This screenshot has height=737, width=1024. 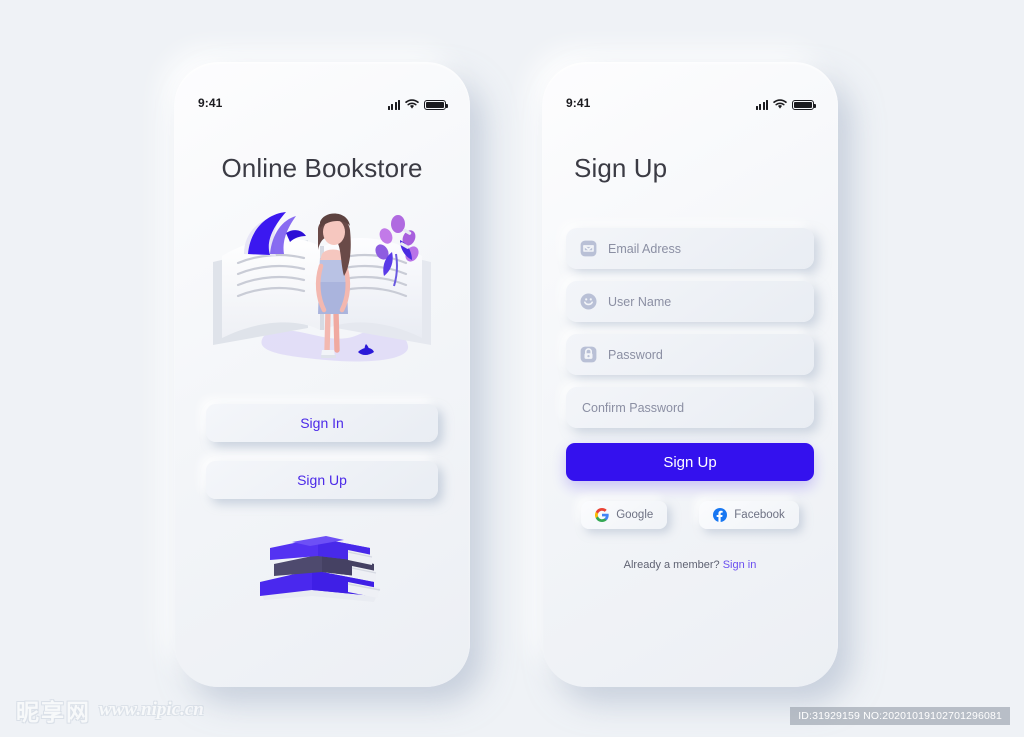 What do you see at coordinates (602, 515) in the screenshot?
I see `google-icon` at bounding box center [602, 515].